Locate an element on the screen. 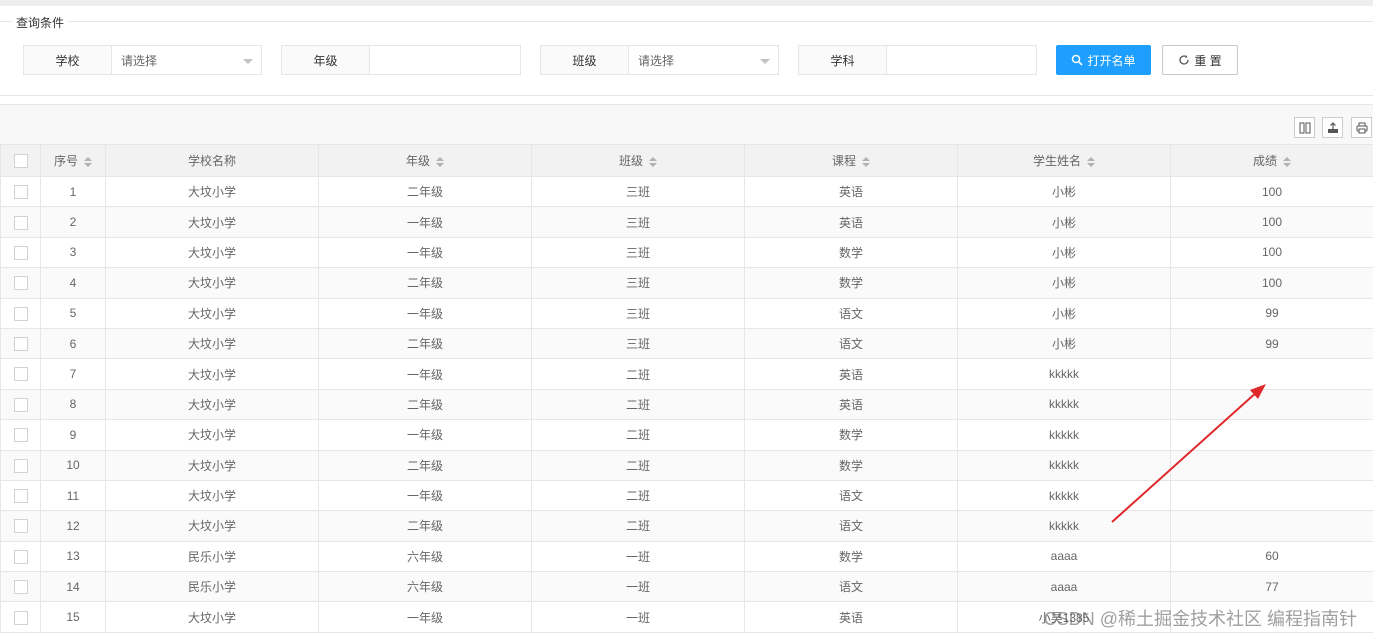 This screenshot has height=639, width=1373. class-label: 班级 is located at coordinates (585, 60).